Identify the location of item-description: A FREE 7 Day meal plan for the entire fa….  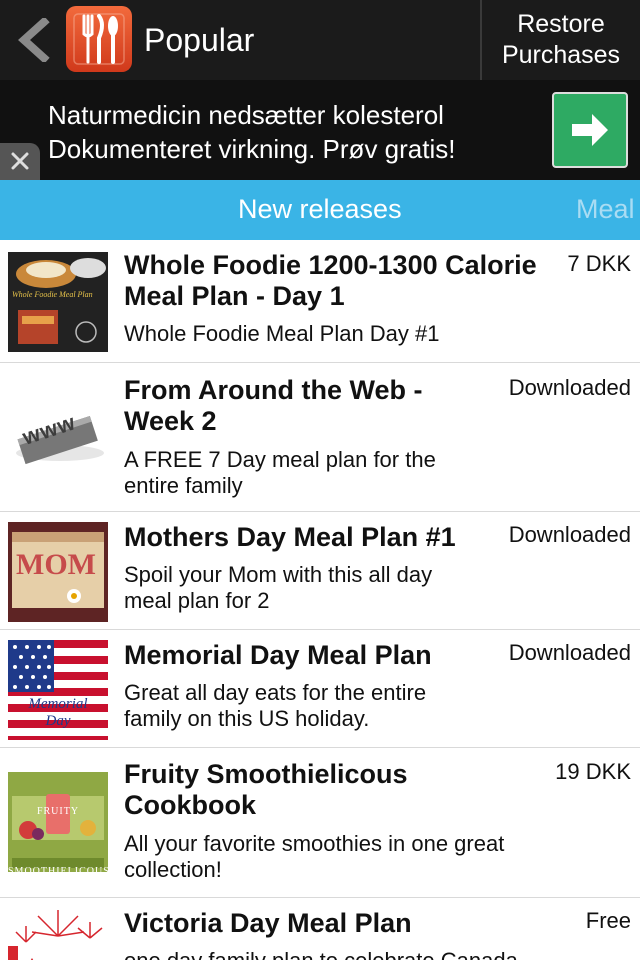
(280, 472).